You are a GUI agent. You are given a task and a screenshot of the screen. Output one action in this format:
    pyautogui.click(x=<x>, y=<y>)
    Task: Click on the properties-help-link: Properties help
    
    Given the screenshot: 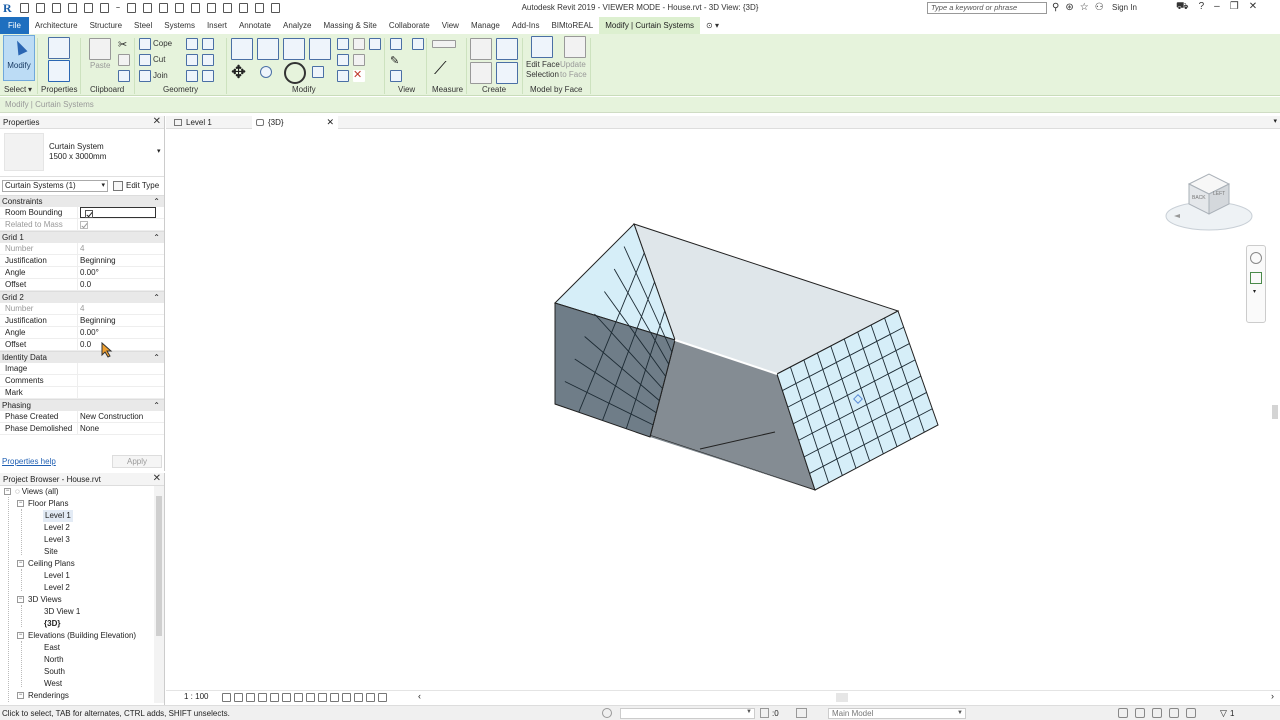 What is the action you would take?
    pyautogui.click(x=29, y=461)
    